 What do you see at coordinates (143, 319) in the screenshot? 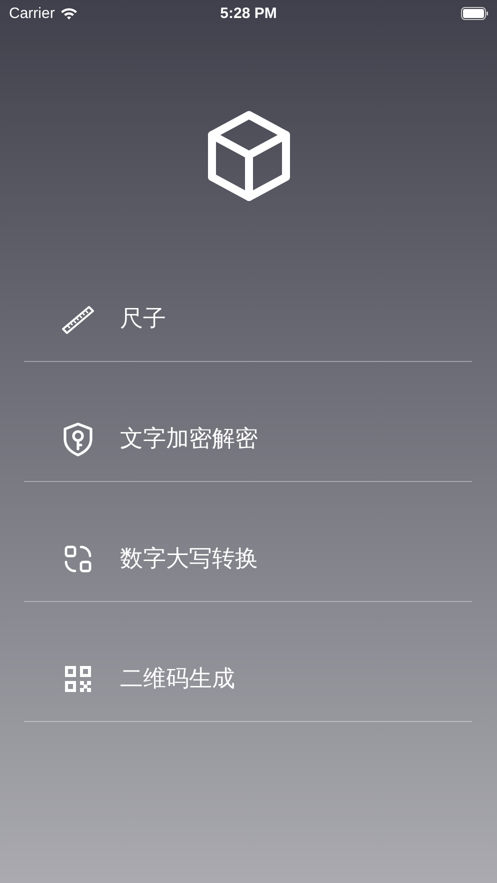
I see `menu-item: 尺子` at bounding box center [143, 319].